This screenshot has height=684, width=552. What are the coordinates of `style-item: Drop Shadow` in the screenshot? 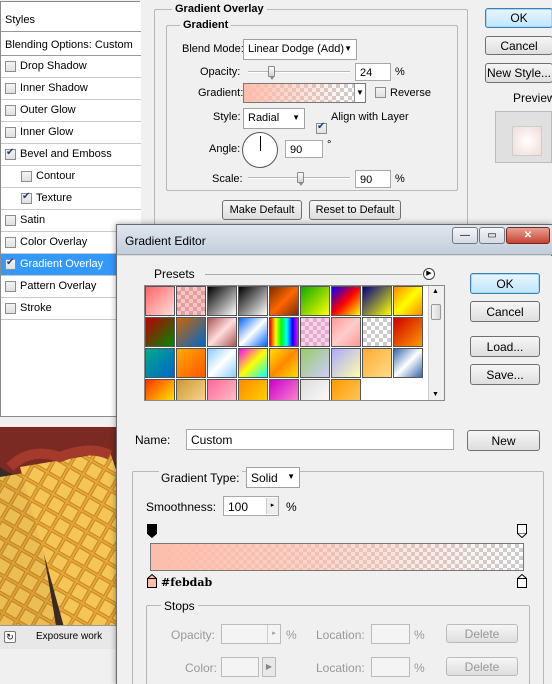 It's located at (71, 67).